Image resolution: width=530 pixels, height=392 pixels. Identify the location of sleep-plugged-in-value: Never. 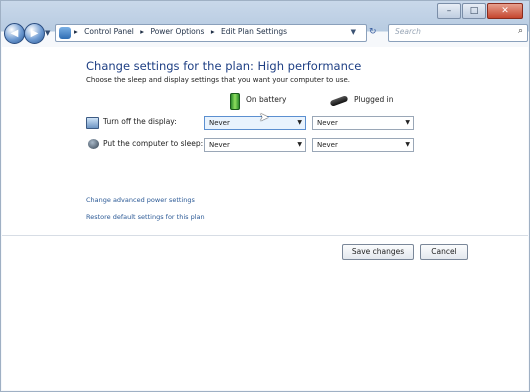
(327, 145).